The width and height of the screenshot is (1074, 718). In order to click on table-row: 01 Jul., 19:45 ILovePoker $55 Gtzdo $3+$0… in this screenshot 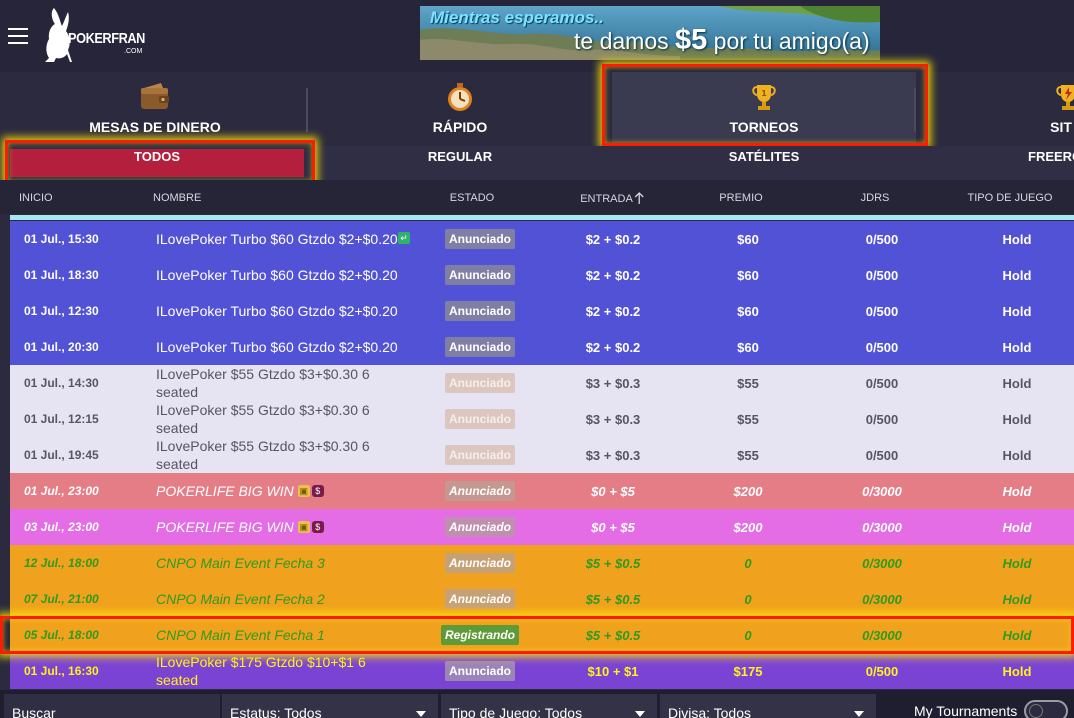, I will do `click(542, 455)`.